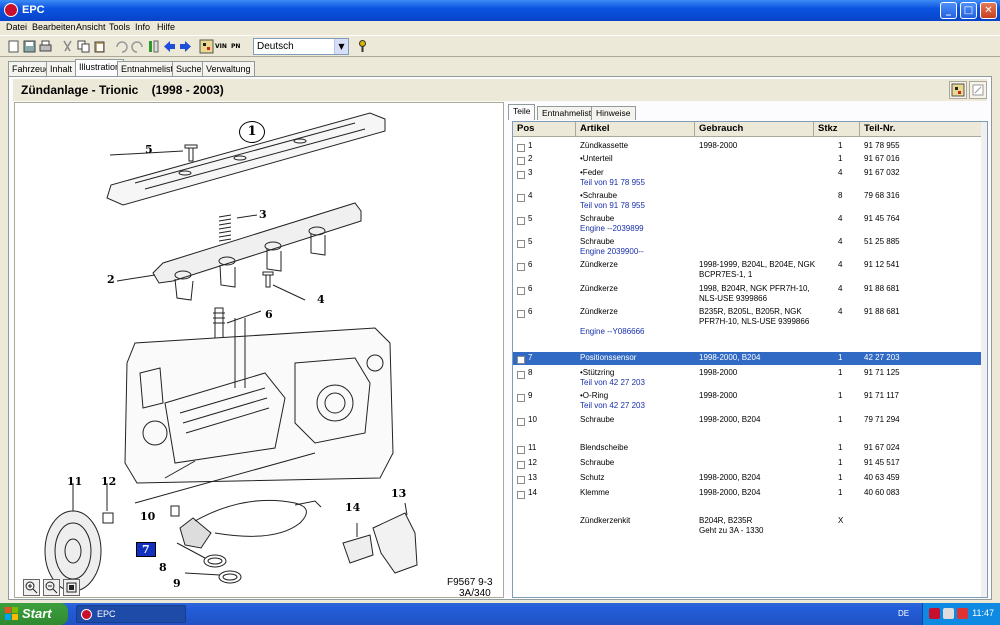 The height and width of the screenshot is (625, 1000). I want to click on column-artikel: Artikel, so click(635, 129).